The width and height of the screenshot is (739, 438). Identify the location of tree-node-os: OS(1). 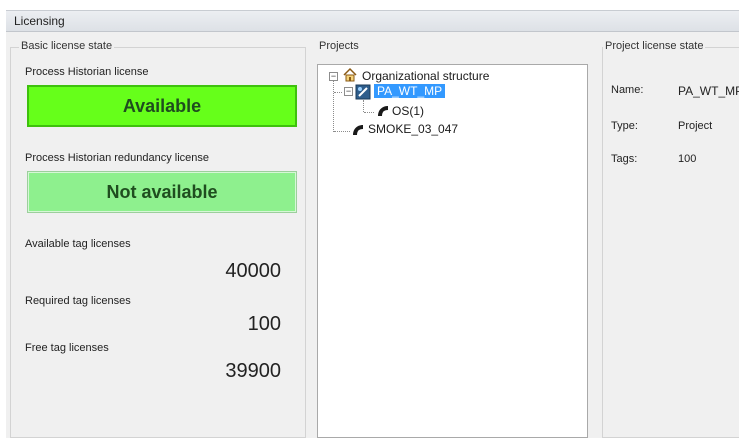
(408, 111).